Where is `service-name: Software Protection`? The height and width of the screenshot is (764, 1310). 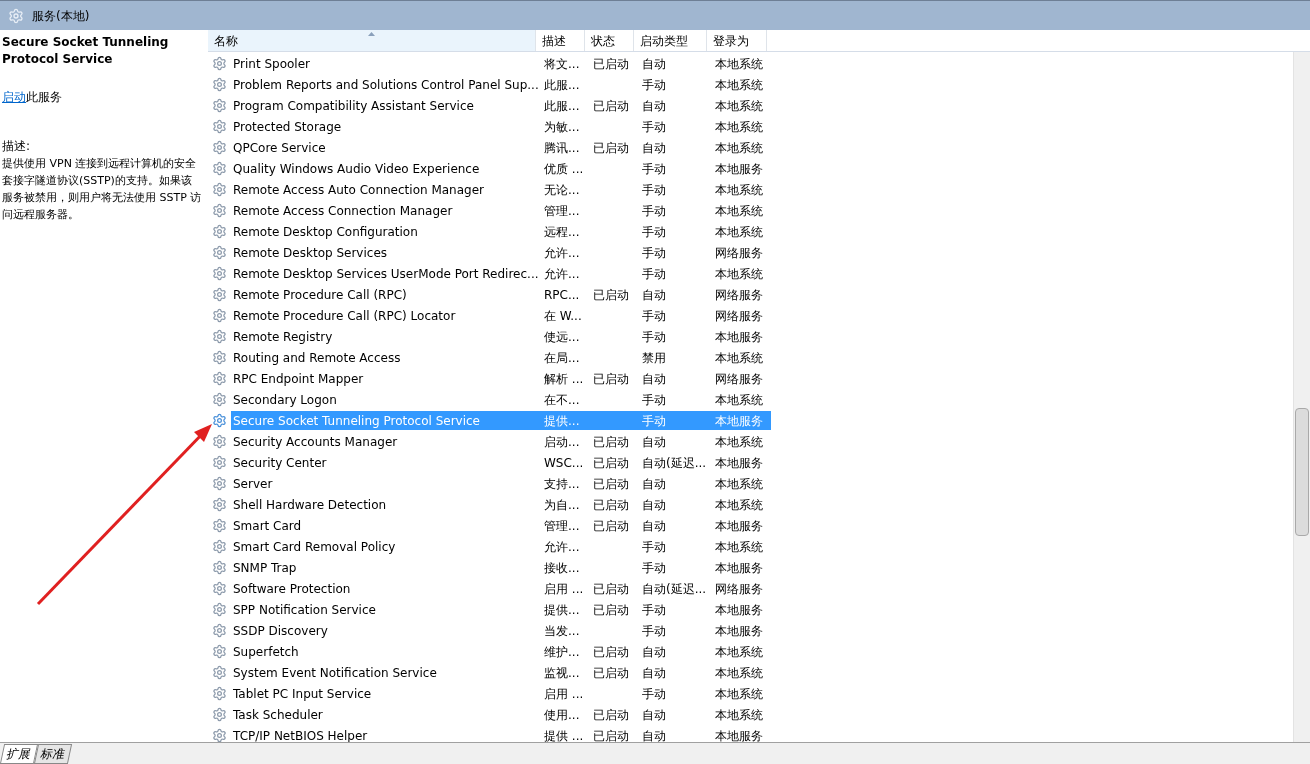
service-name: Software Protection is located at coordinates (292, 589).